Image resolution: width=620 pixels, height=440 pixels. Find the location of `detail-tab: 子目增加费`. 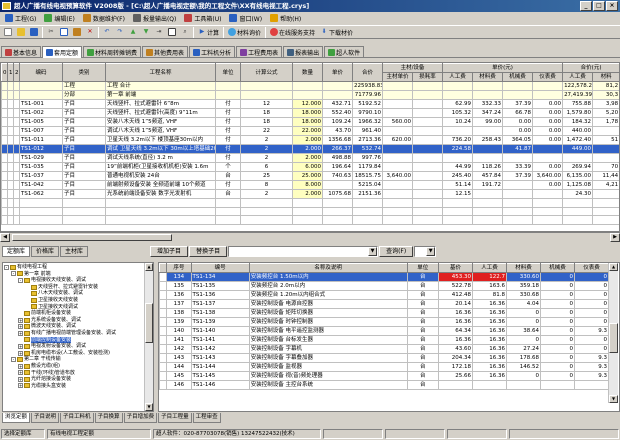

detail-tab: 子目增加费 is located at coordinates (140, 418).